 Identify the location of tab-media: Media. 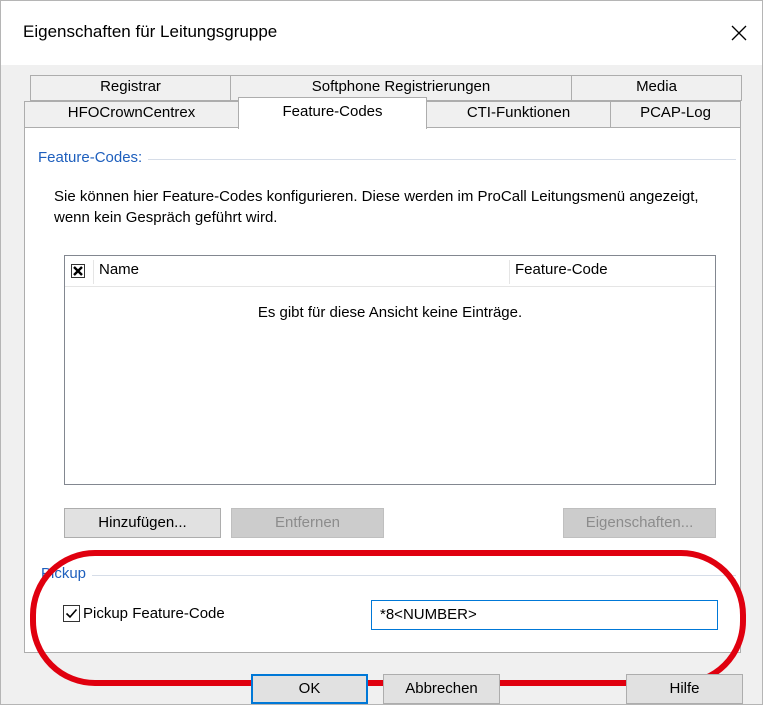
(656, 88).